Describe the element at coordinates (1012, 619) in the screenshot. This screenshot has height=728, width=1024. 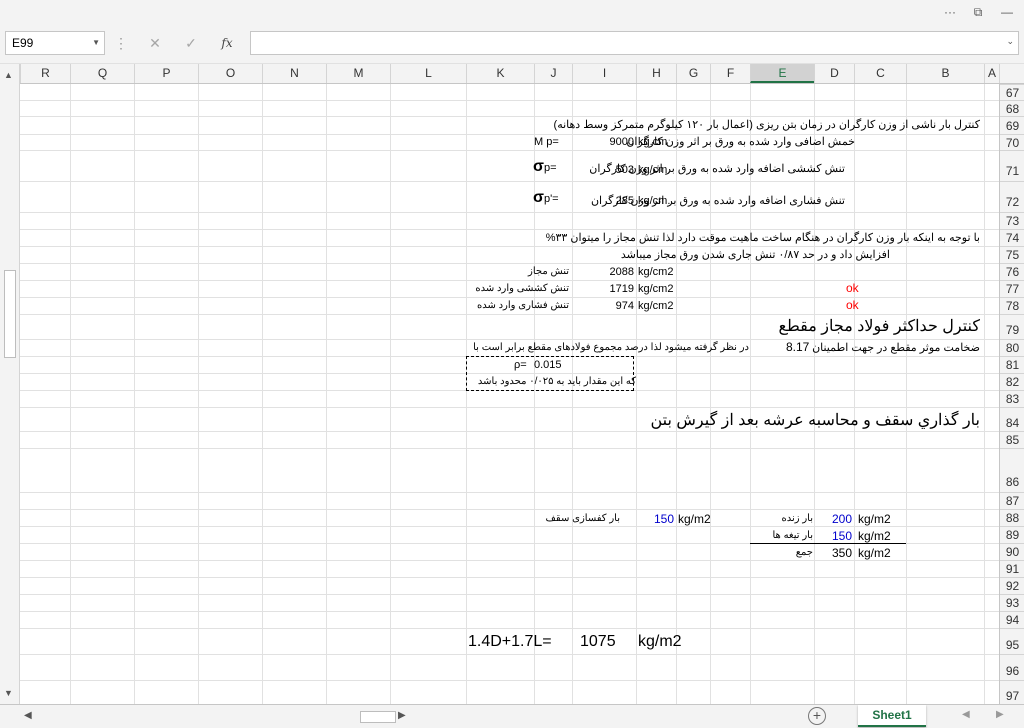
I see `row-header: 94` at that location.